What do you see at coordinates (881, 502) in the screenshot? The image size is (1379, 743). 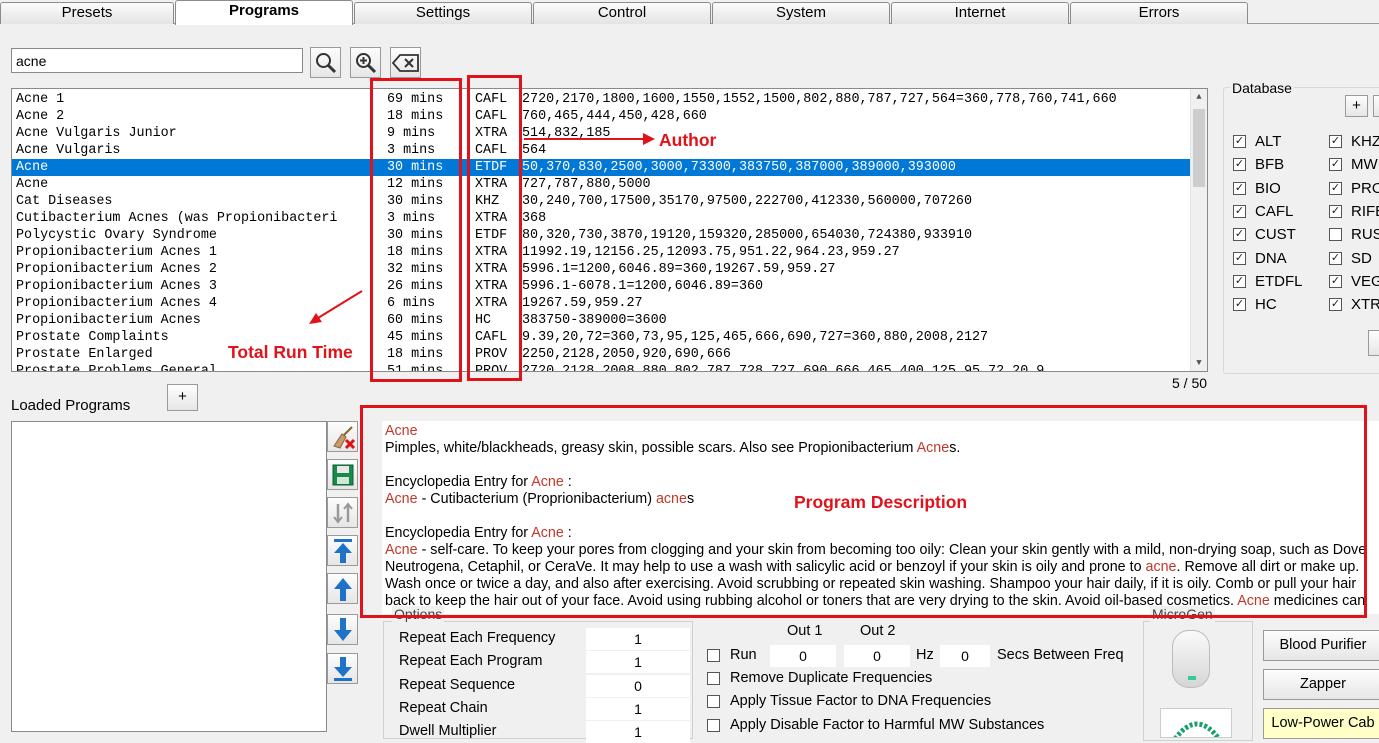 I see `description-annotation: Program Description` at bounding box center [881, 502].